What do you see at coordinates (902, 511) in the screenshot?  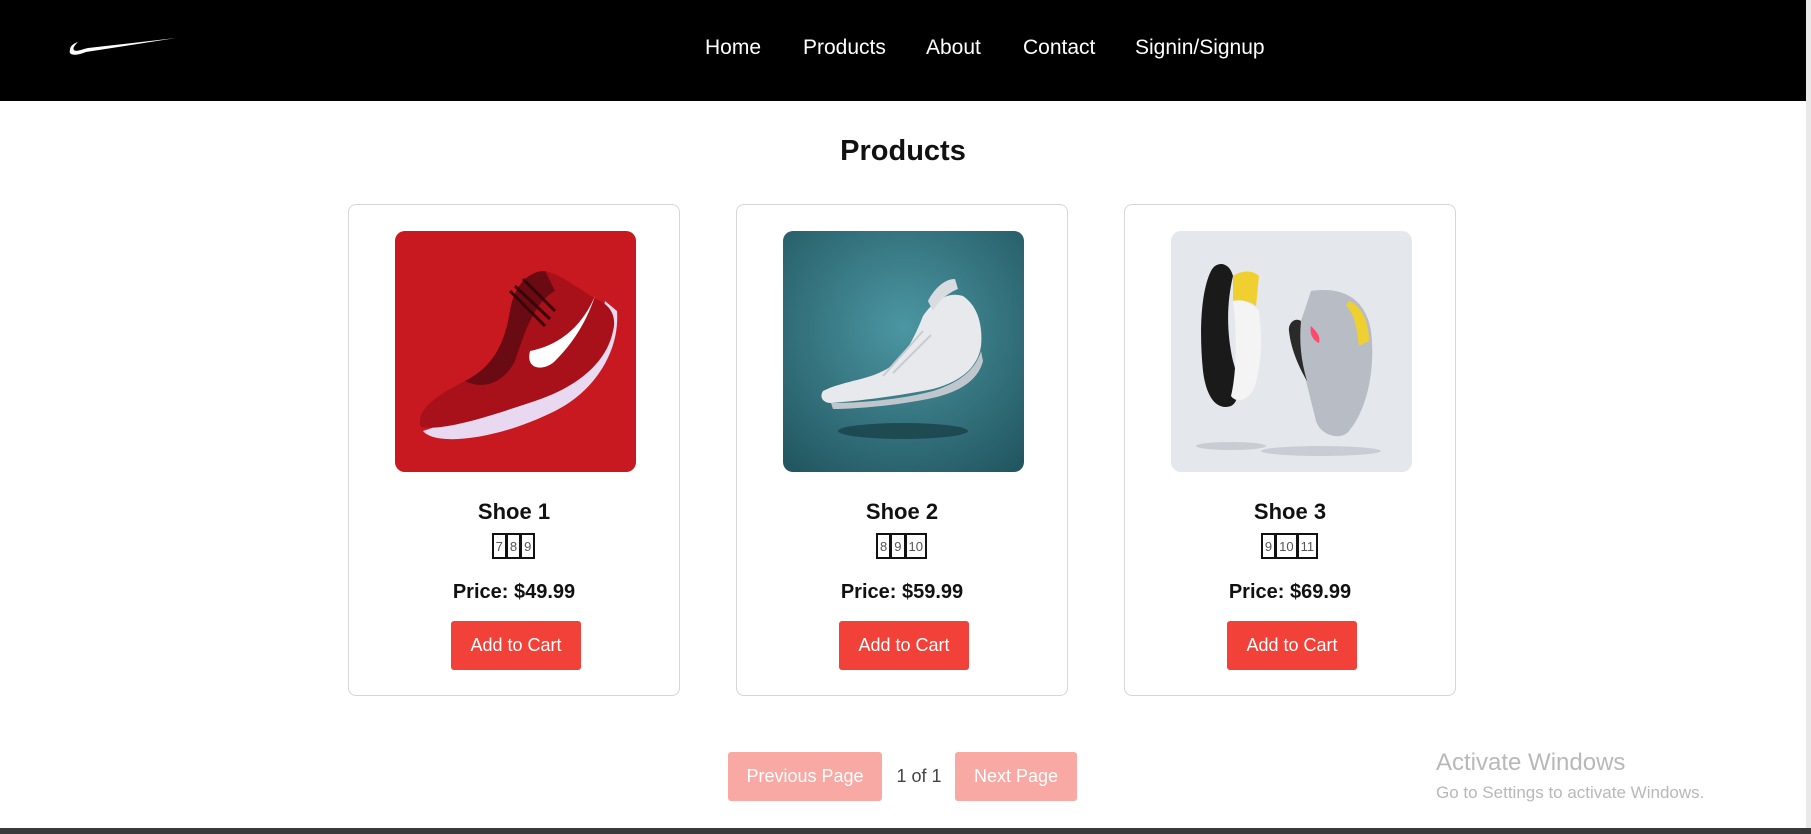 I see `product-name: Shoe 2` at bounding box center [902, 511].